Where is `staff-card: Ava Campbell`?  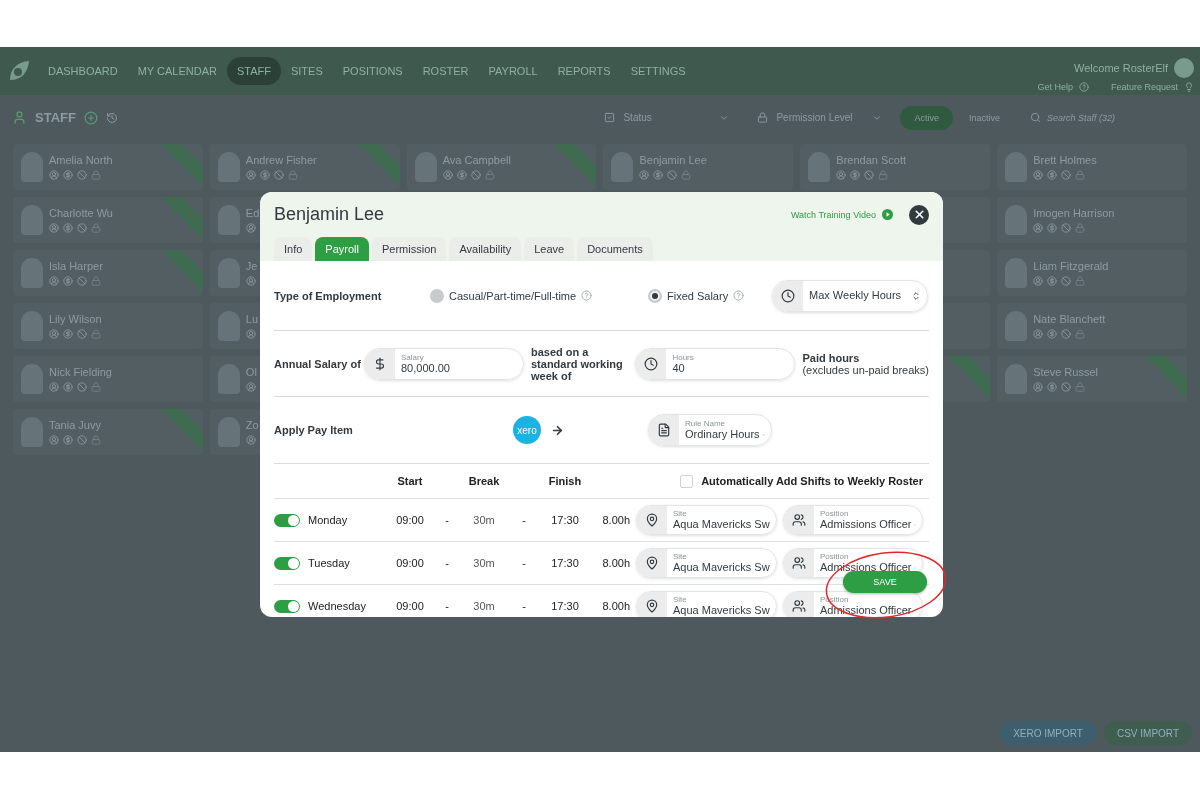 staff-card: Ava Campbell is located at coordinates (501, 167).